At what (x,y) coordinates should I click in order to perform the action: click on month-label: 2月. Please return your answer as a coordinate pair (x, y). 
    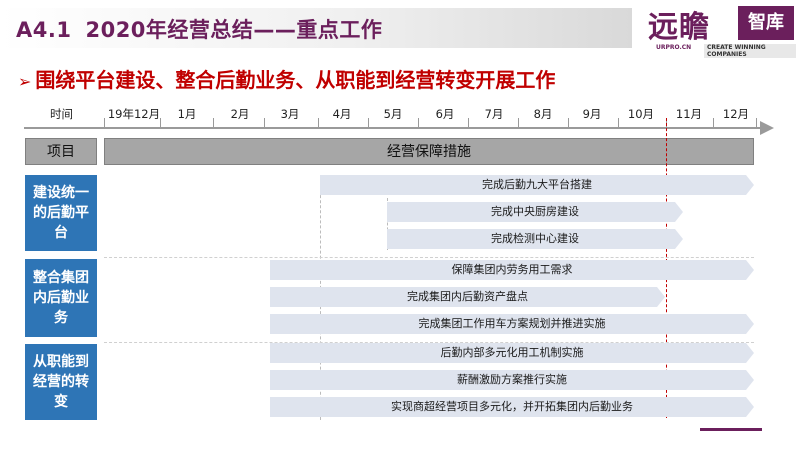
    Looking at the image, I should click on (240, 114).